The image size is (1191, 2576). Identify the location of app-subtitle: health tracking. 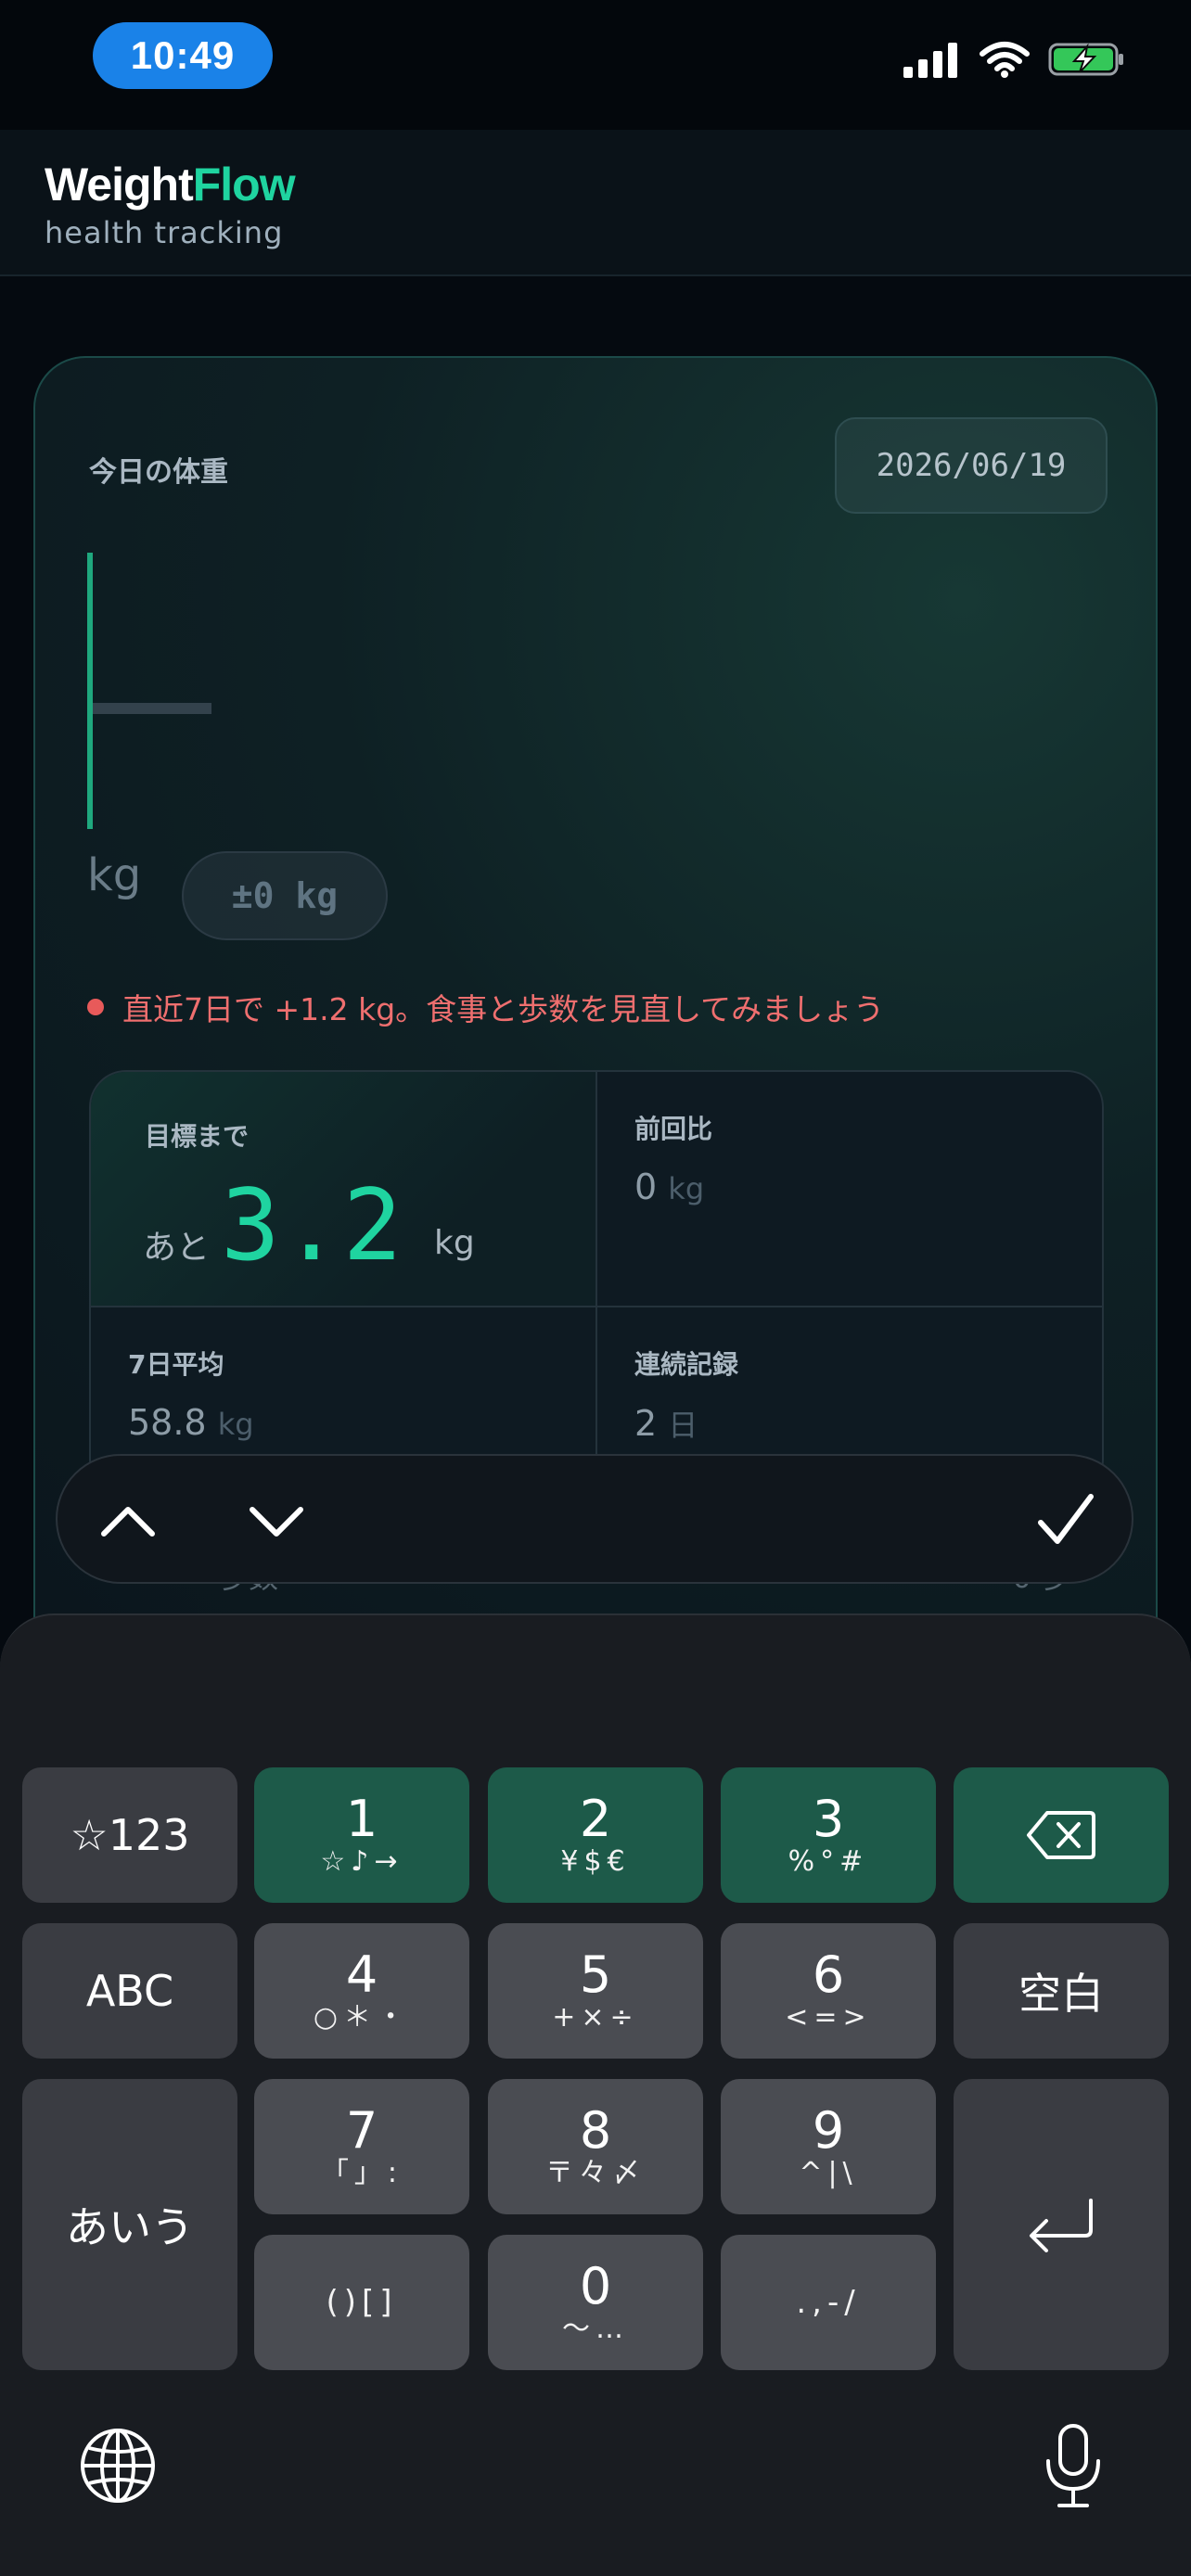
(164, 232).